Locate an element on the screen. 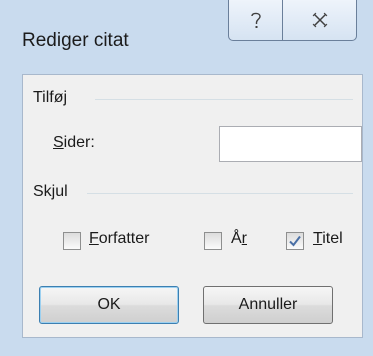 Image resolution: width=373 pixels, height=356 pixels. author-label: Forfatter is located at coordinates (119, 239).